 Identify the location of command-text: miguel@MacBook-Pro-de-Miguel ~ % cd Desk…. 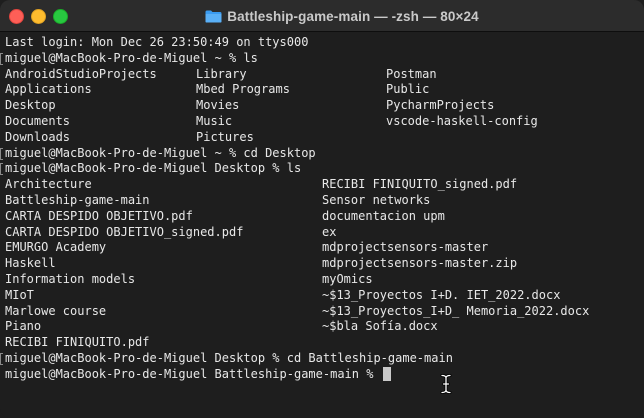
(160, 152).